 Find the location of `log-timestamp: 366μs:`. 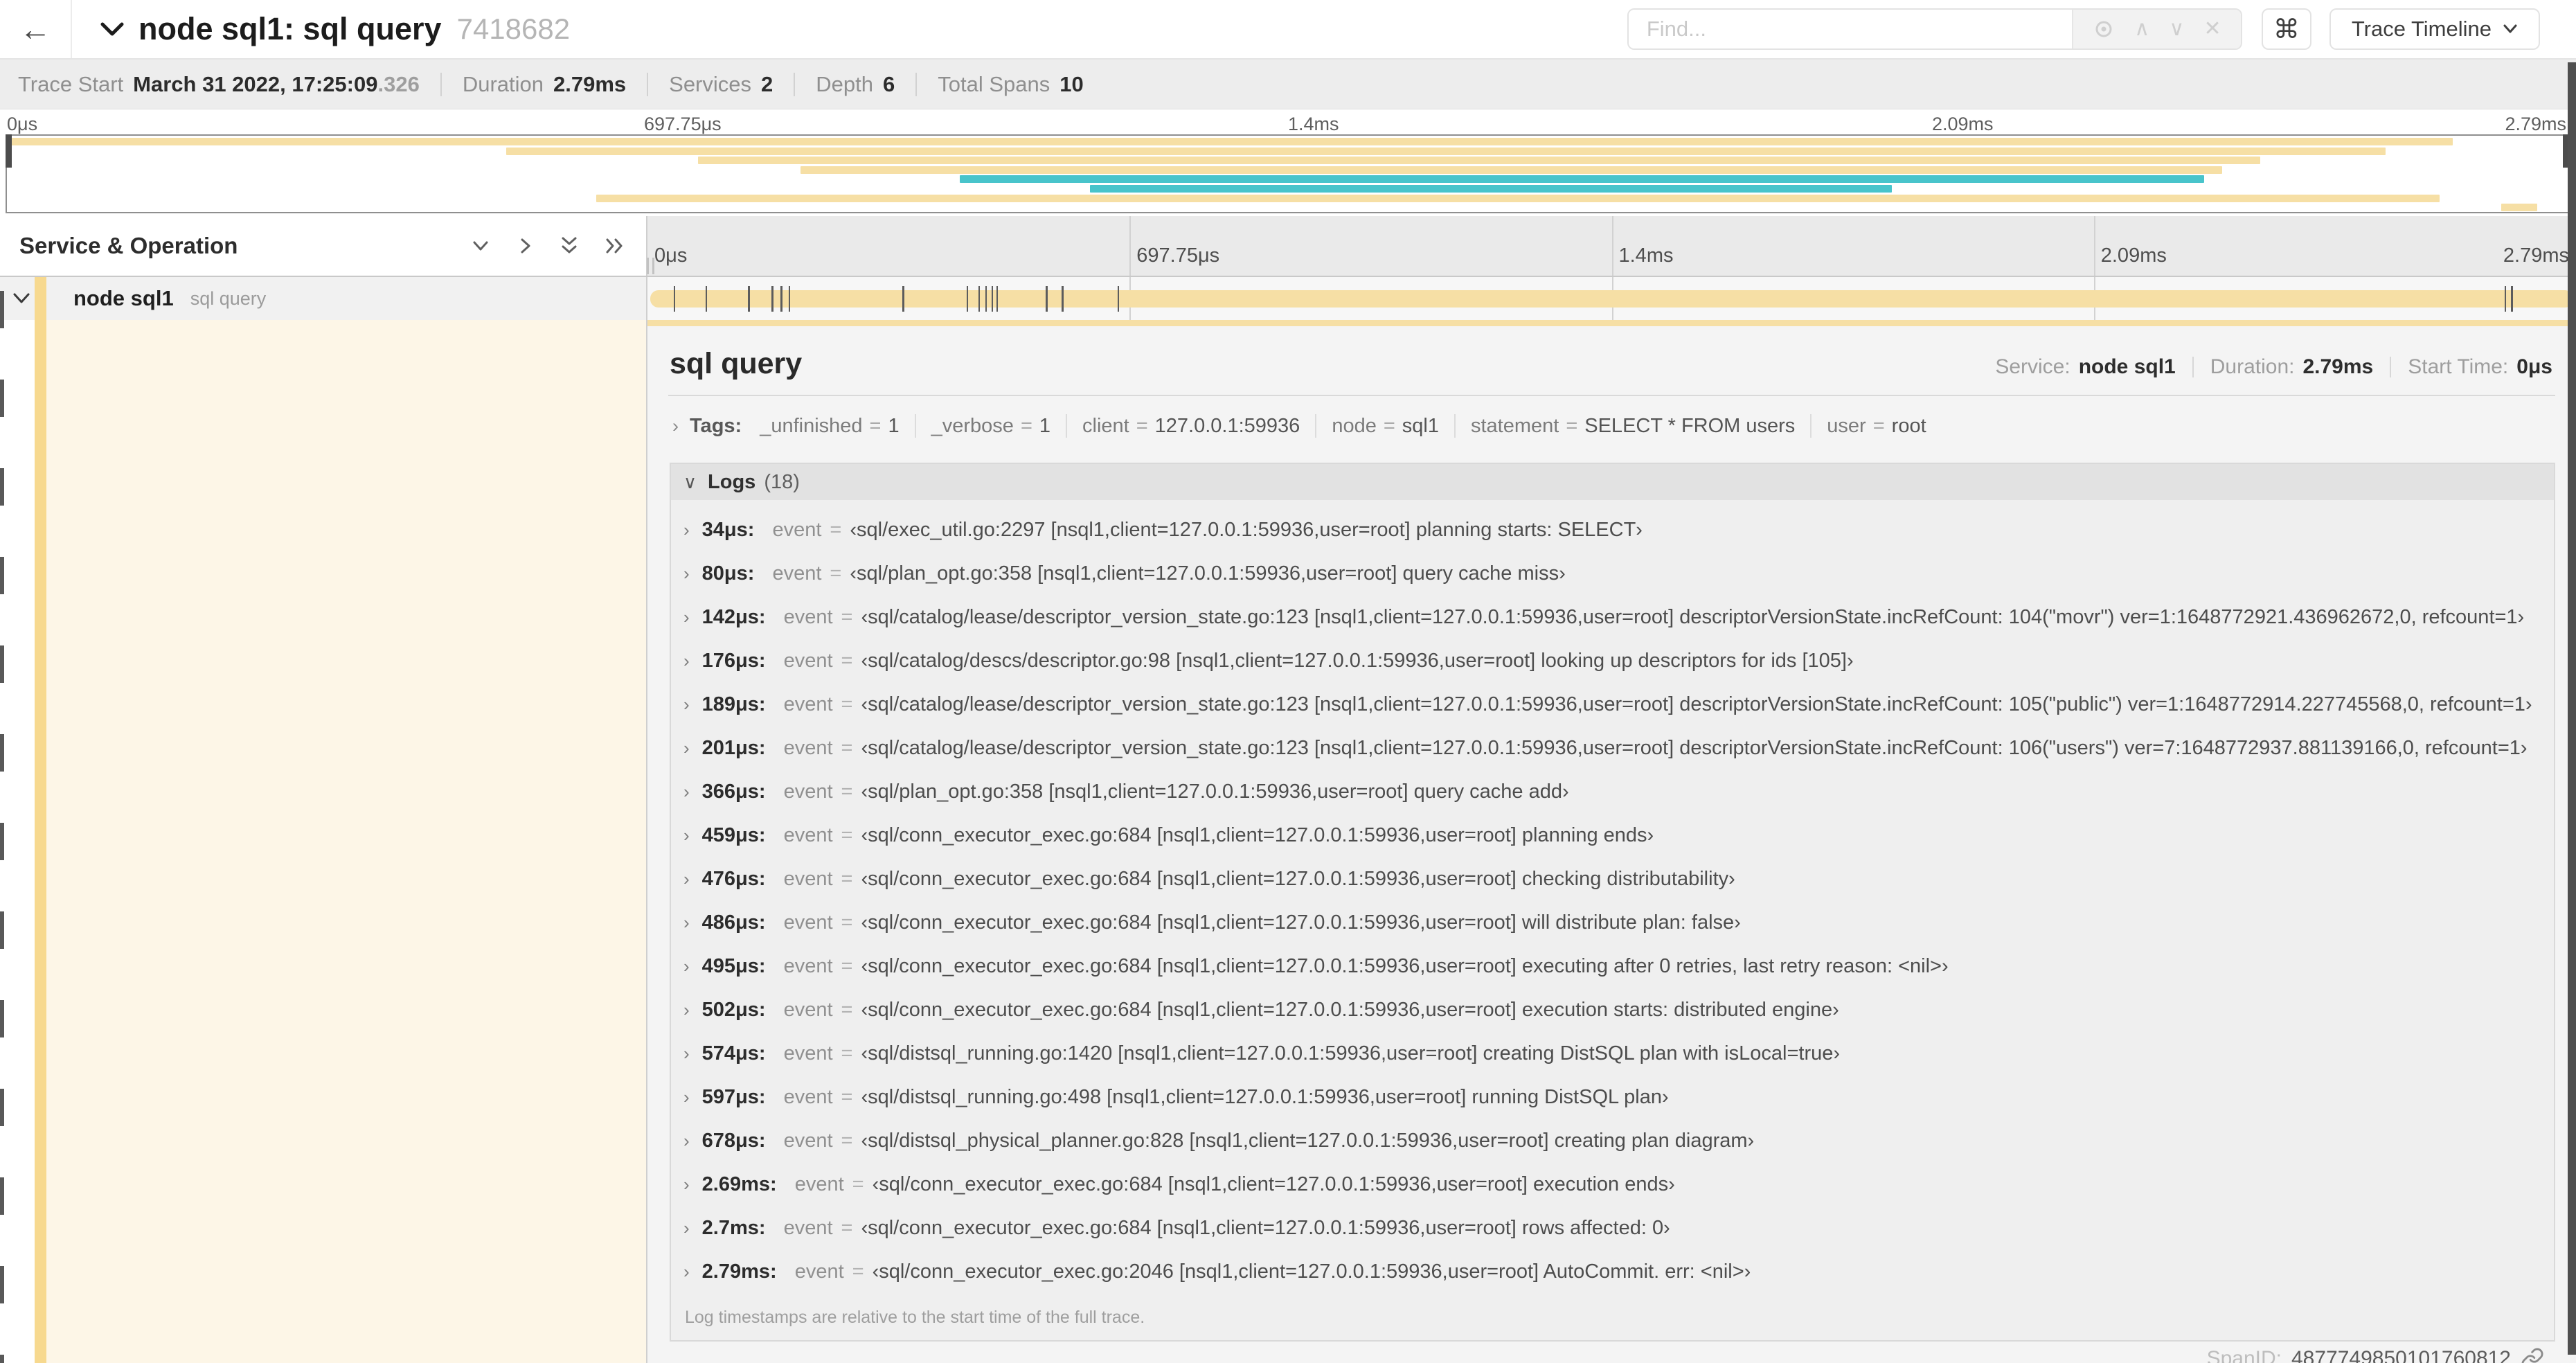

log-timestamp: 366μs: is located at coordinates (733, 792).